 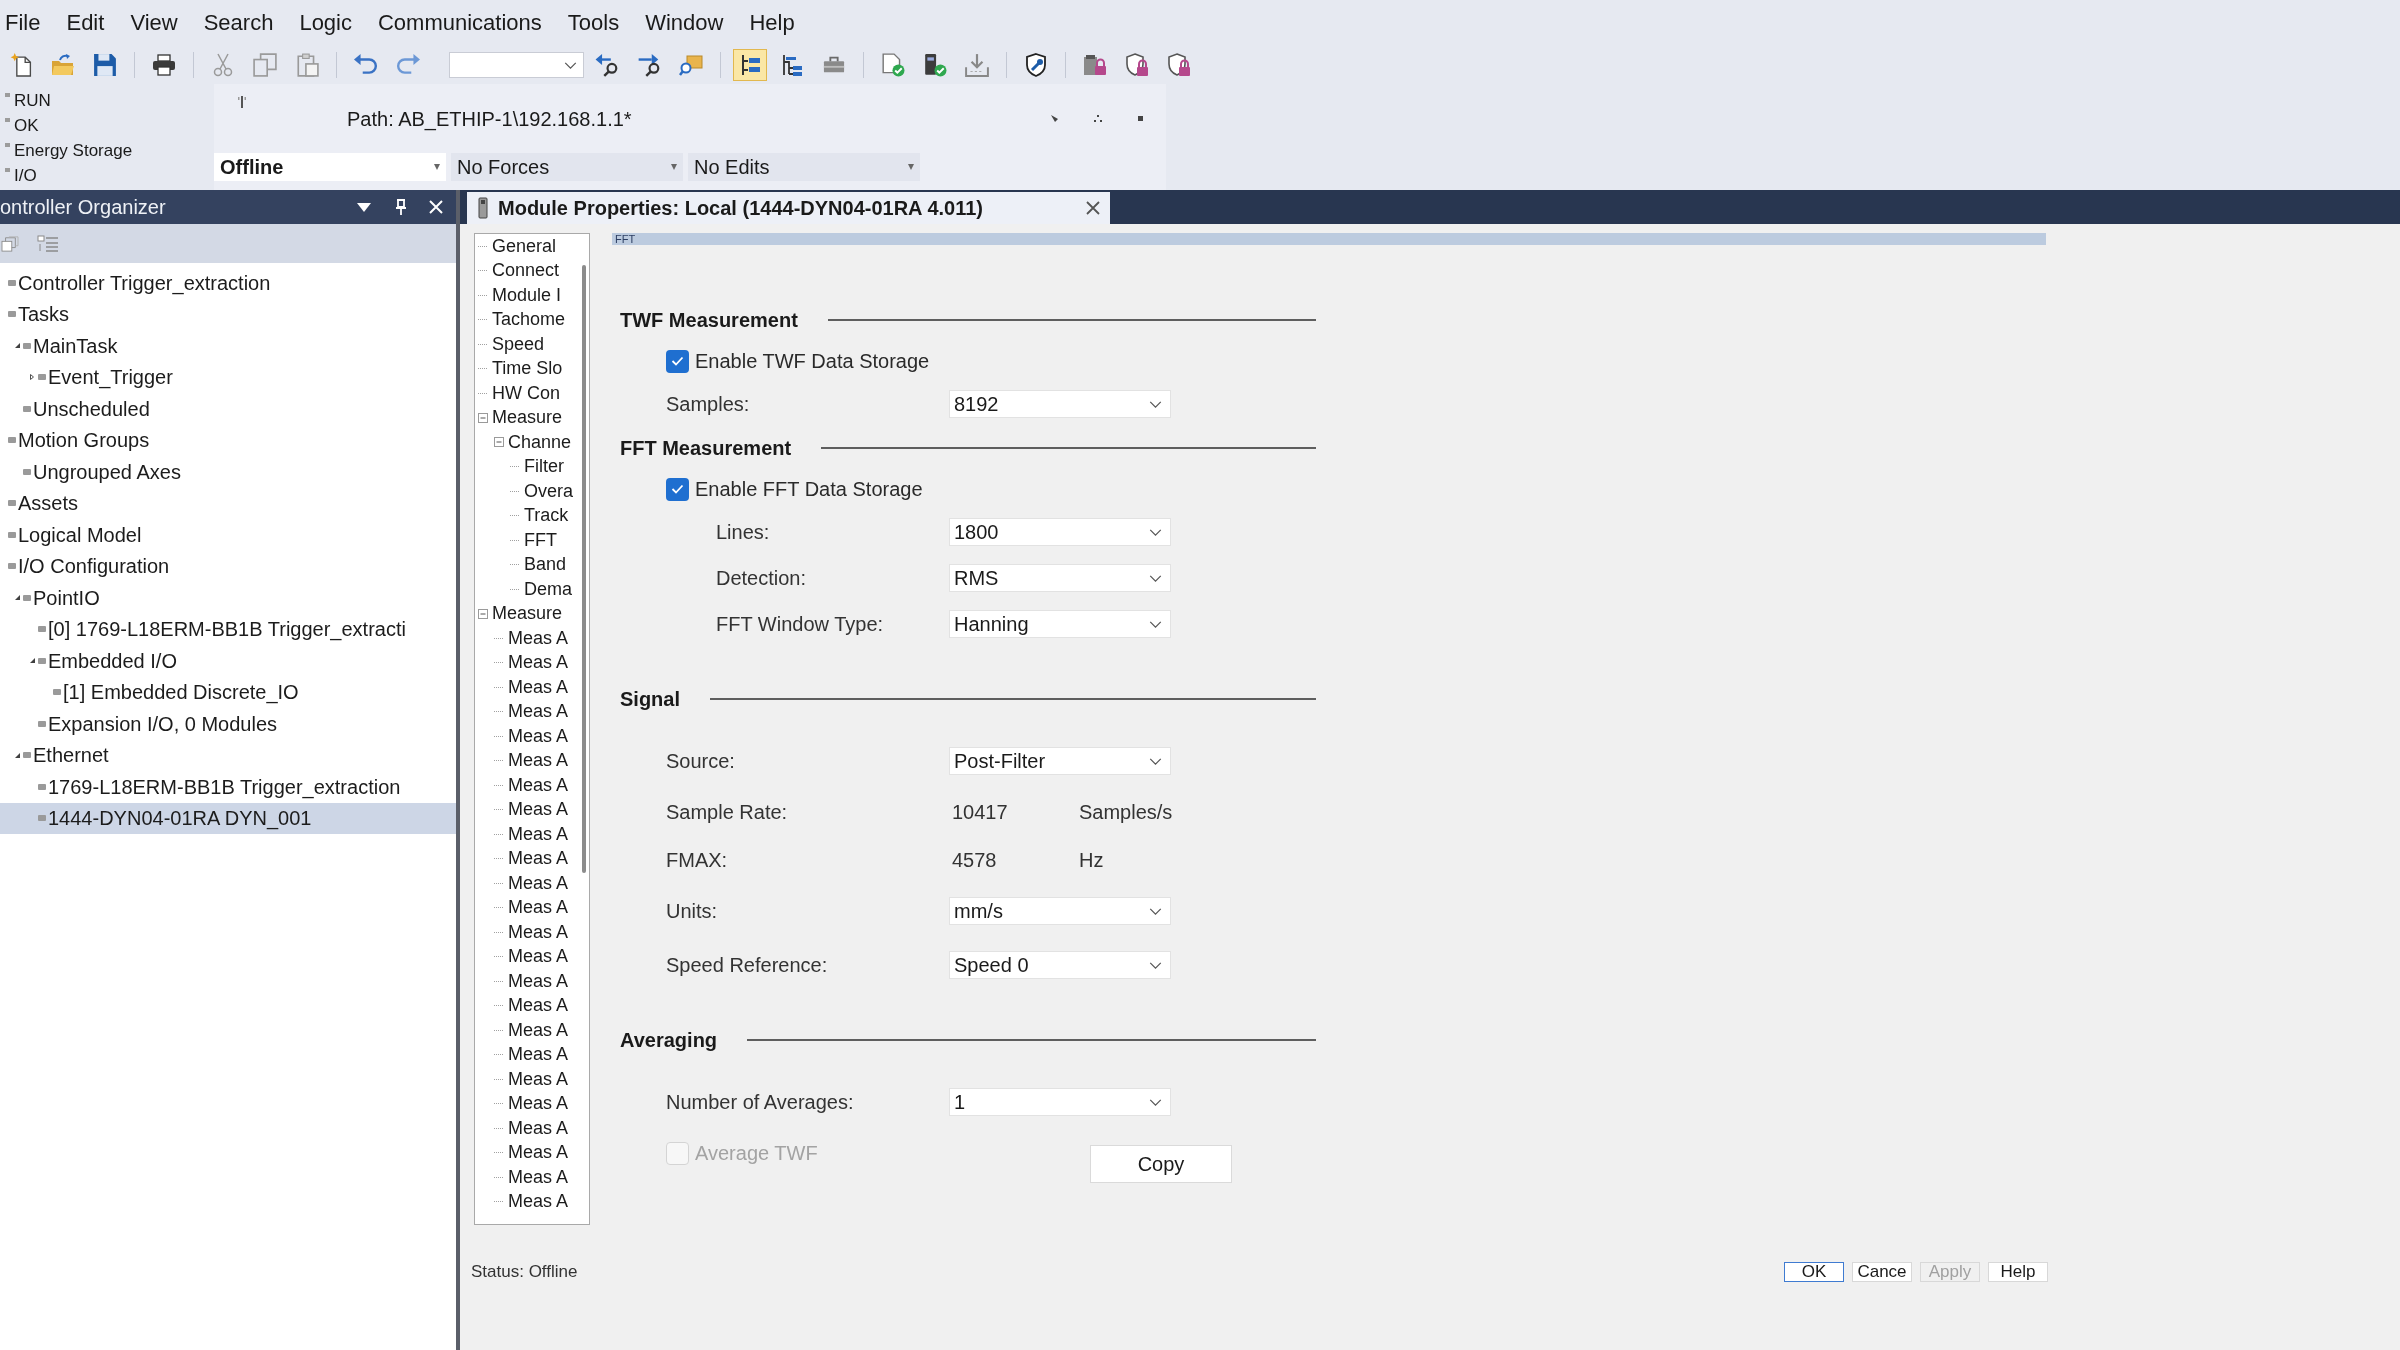 What do you see at coordinates (607, 65) in the screenshot?
I see `arrow-left-search-icon` at bounding box center [607, 65].